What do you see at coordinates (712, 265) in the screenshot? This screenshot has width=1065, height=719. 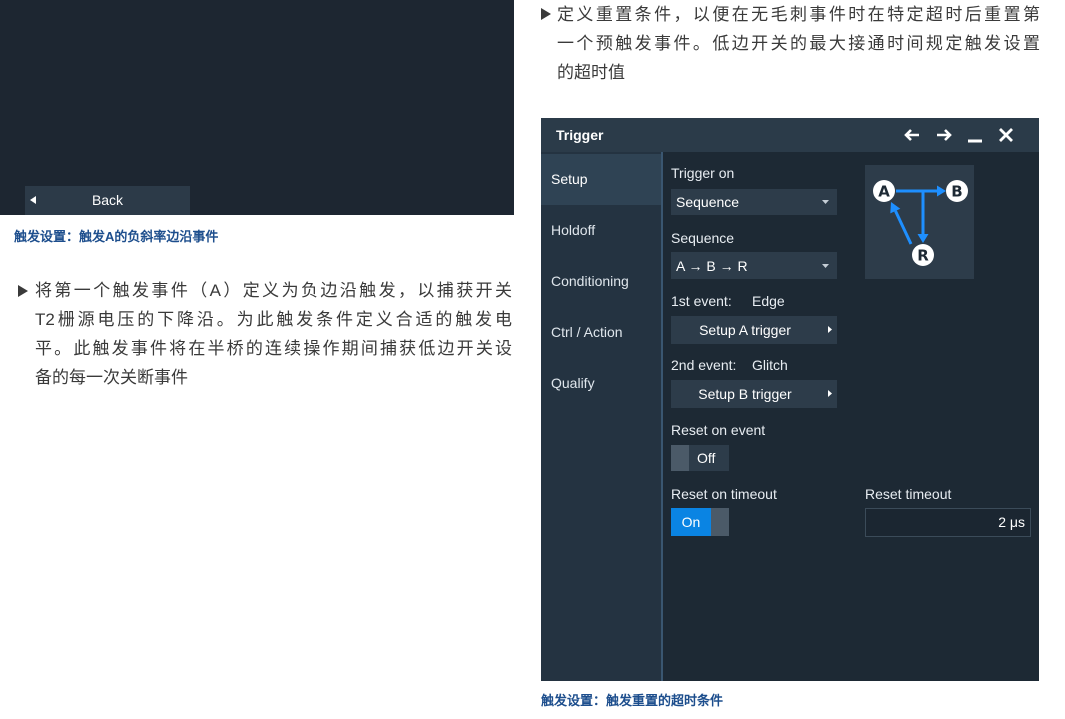 I see `sequence-value: A → B → R` at bounding box center [712, 265].